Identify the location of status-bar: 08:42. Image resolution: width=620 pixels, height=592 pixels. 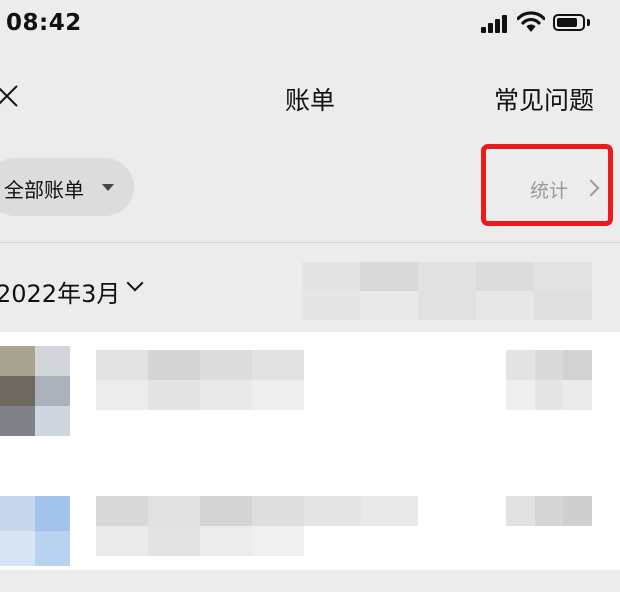
(310, 25).